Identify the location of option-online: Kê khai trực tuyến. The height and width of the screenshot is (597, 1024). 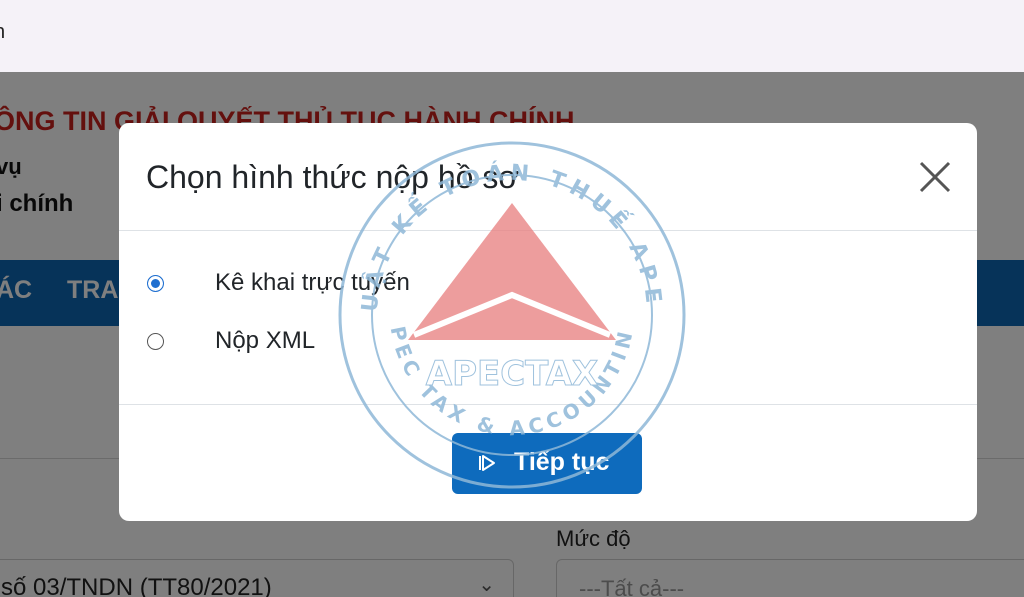
(548, 290).